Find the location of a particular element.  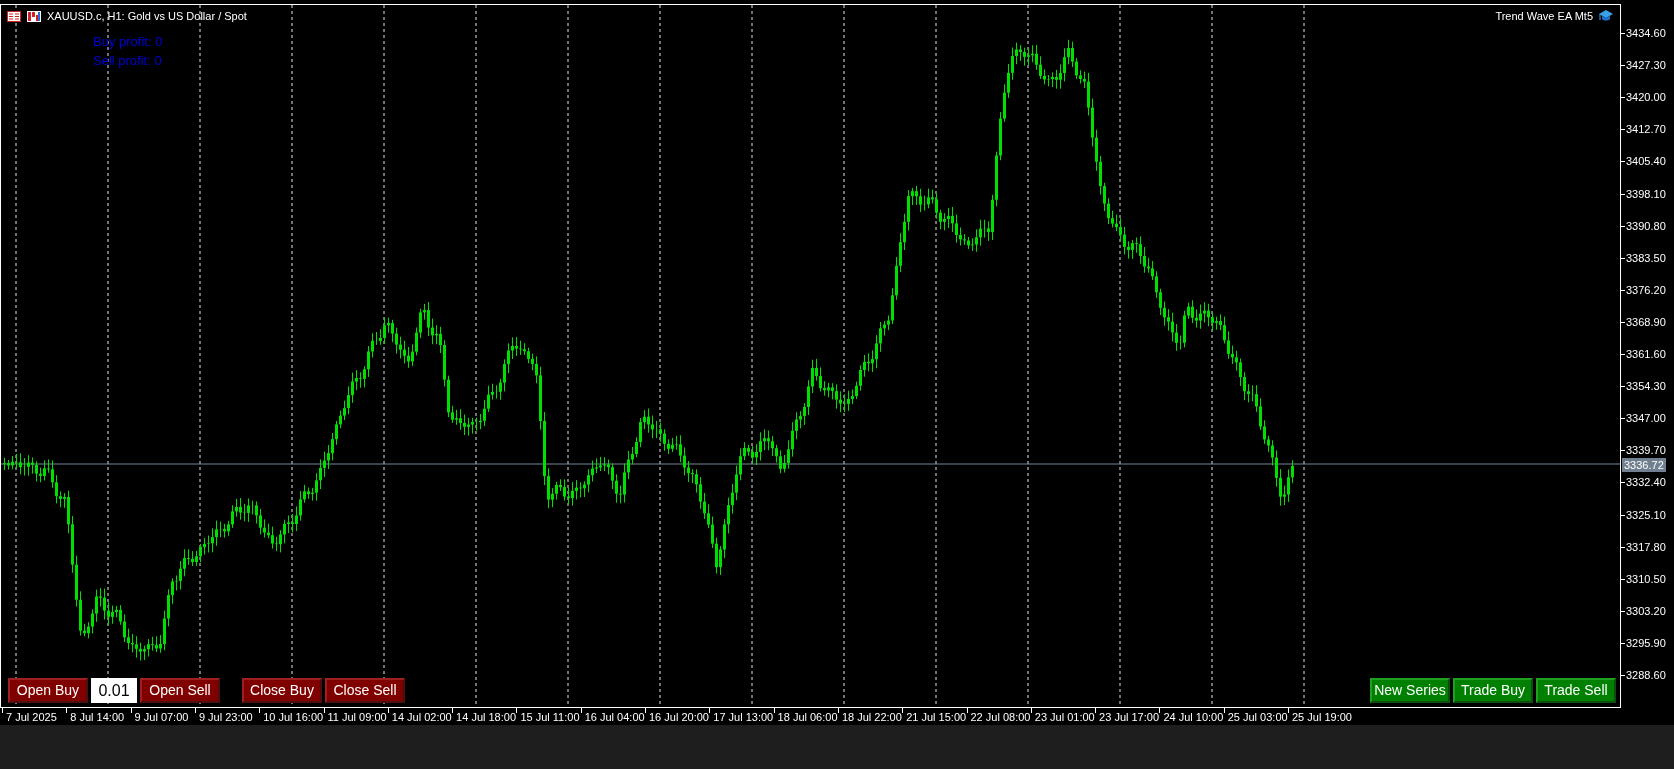

expert-name: Trend Wave EA Mt5 is located at coordinates (1544, 16).